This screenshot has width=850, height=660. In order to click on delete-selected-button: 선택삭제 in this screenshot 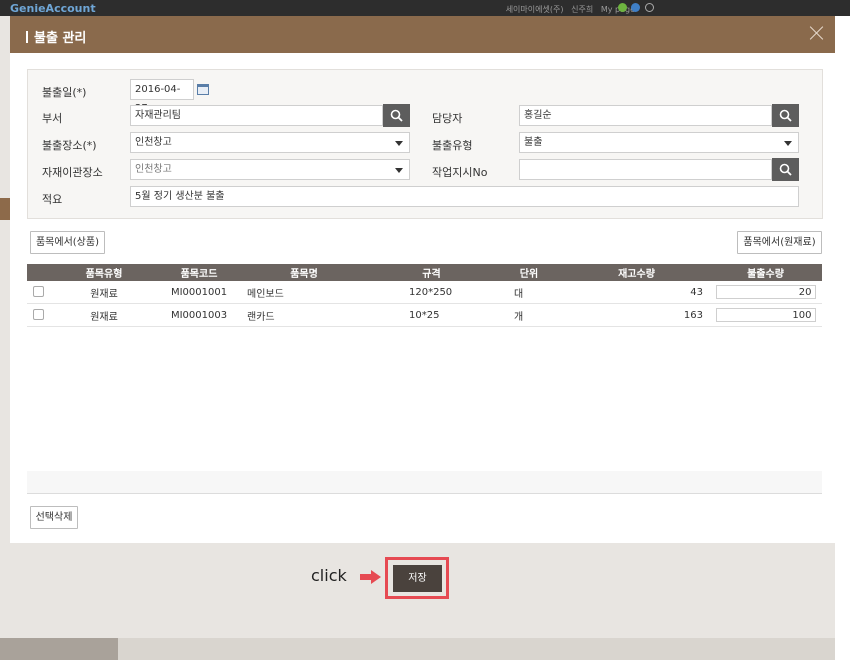, I will do `click(54, 517)`.